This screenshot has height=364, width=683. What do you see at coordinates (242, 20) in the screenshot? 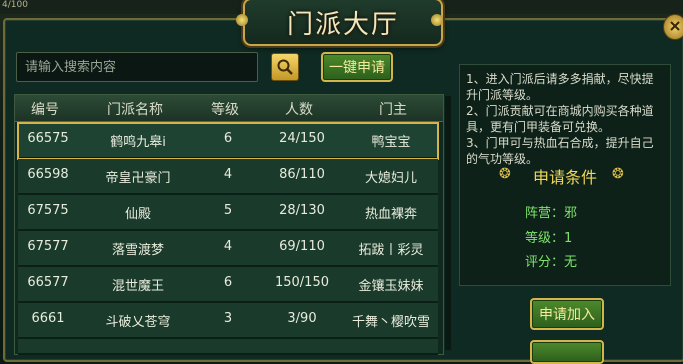
I see `title-ornament-left-icon` at bounding box center [242, 20].